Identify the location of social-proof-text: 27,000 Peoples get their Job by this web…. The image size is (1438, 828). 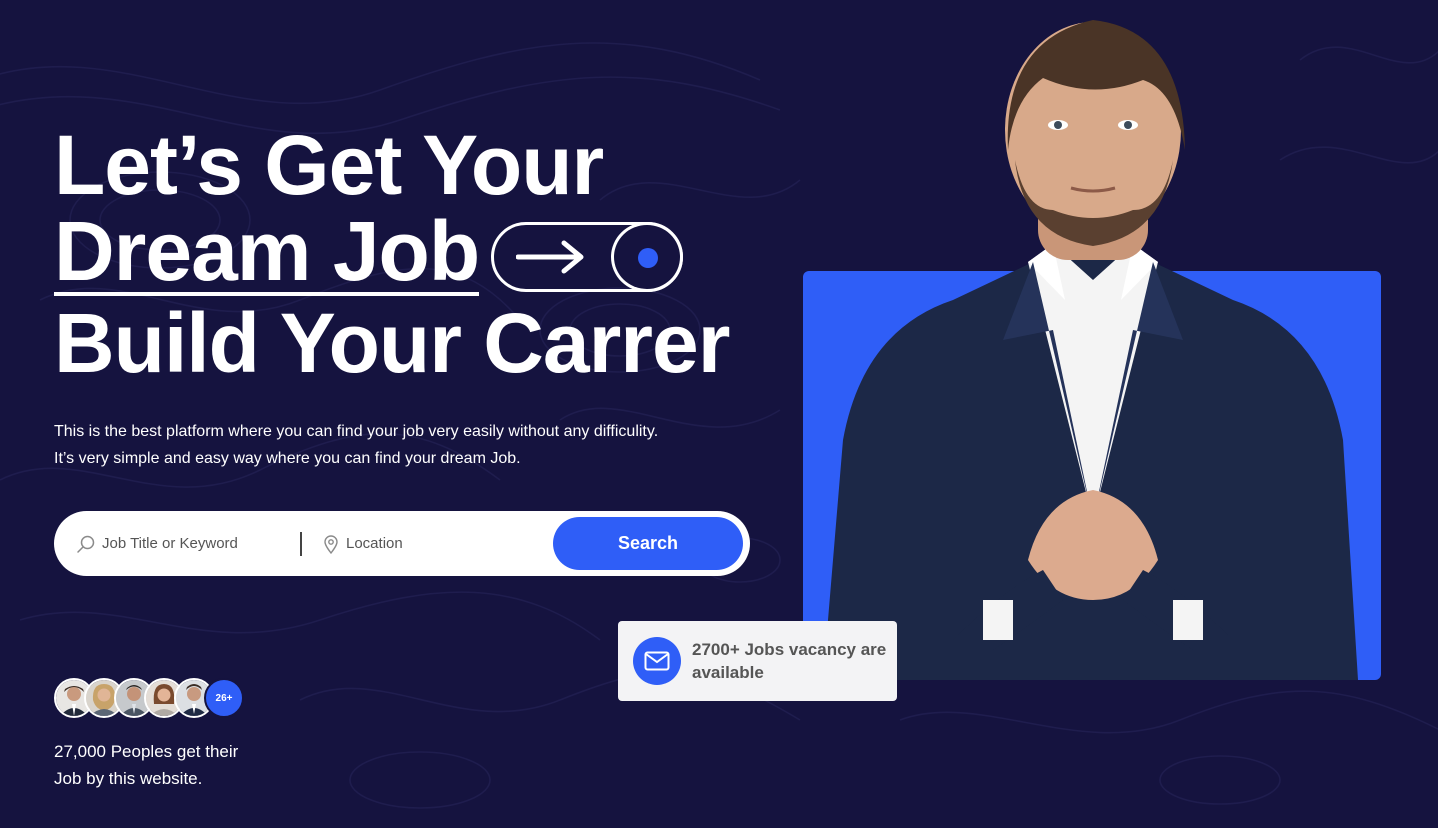
(164, 765).